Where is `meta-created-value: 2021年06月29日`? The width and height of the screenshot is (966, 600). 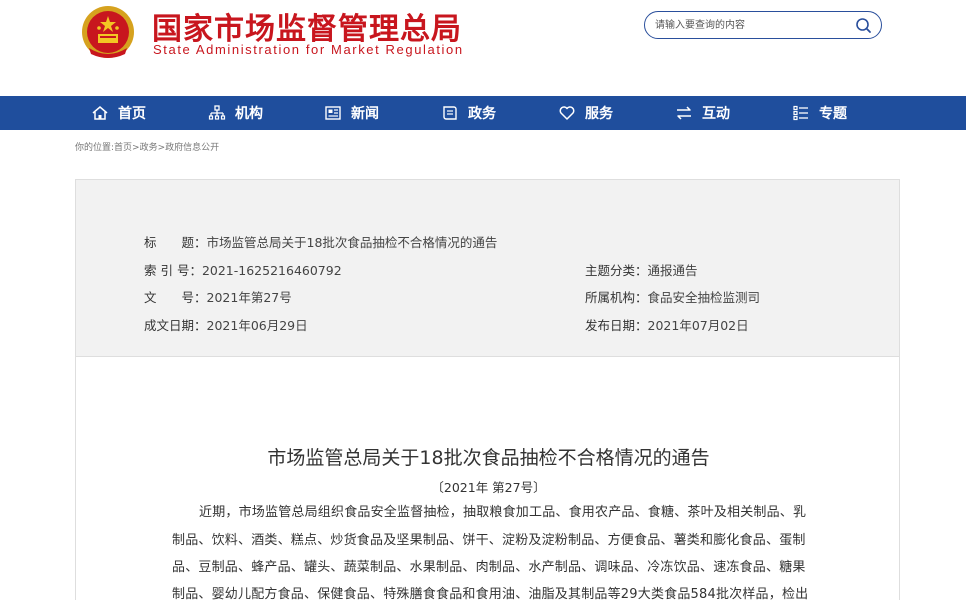 meta-created-value: 2021年06月29日 is located at coordinates (257, 325).